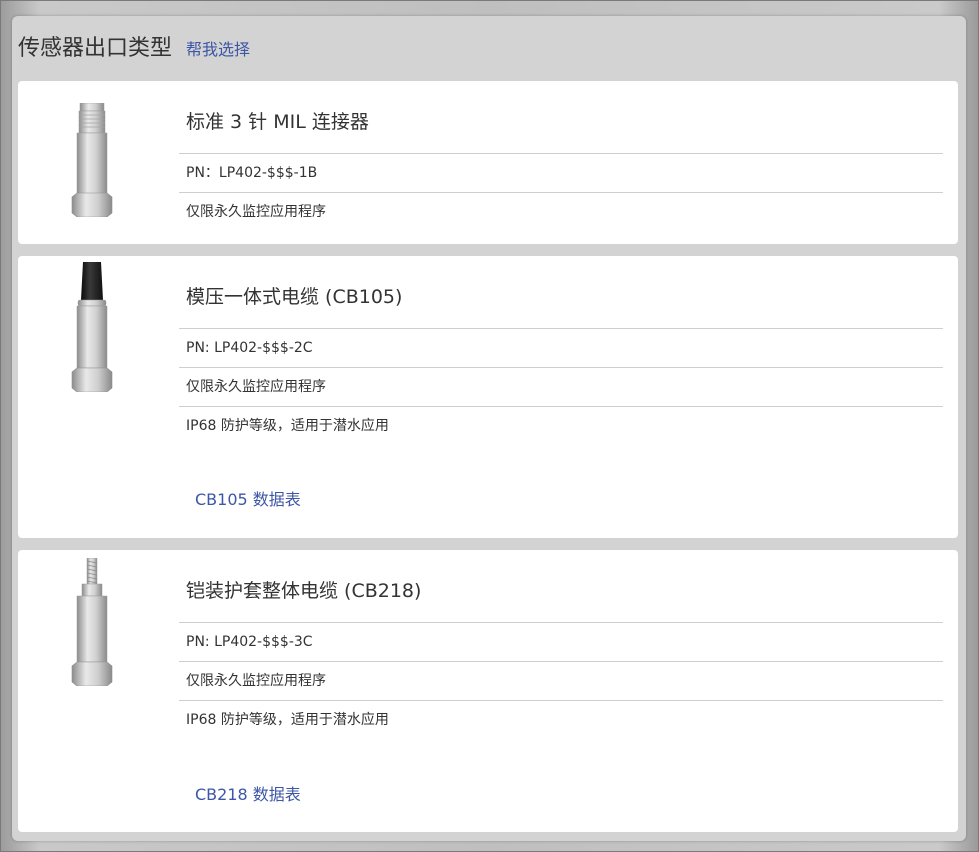 The width and height of the screenshot is (979, 852). What do you see at coordinates (277, 122) in the screenshot?
I see `option-title: 标准 3 针 MIL 连接器` at bounding box center [277, 122].